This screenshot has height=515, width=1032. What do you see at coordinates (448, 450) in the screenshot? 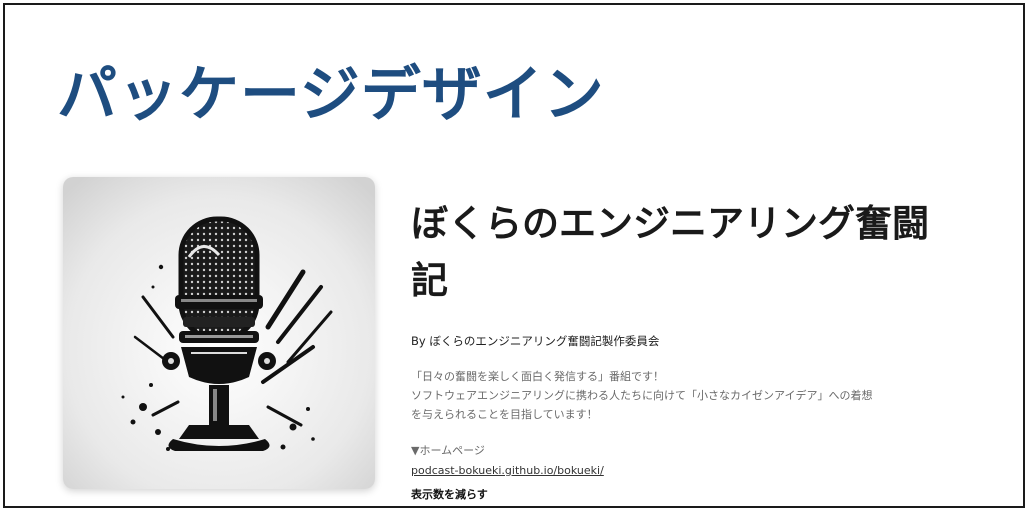
I see `homepage-label: ▼ホームページ` at bounding box center [448, 450].